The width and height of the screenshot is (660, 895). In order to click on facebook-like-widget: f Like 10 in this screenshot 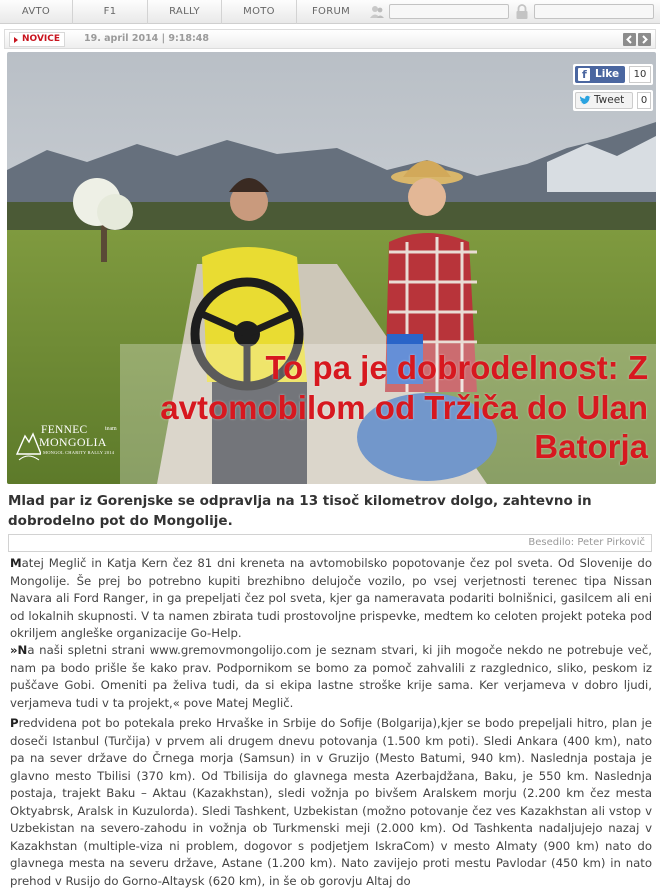, I will do `click(613, 74)`.